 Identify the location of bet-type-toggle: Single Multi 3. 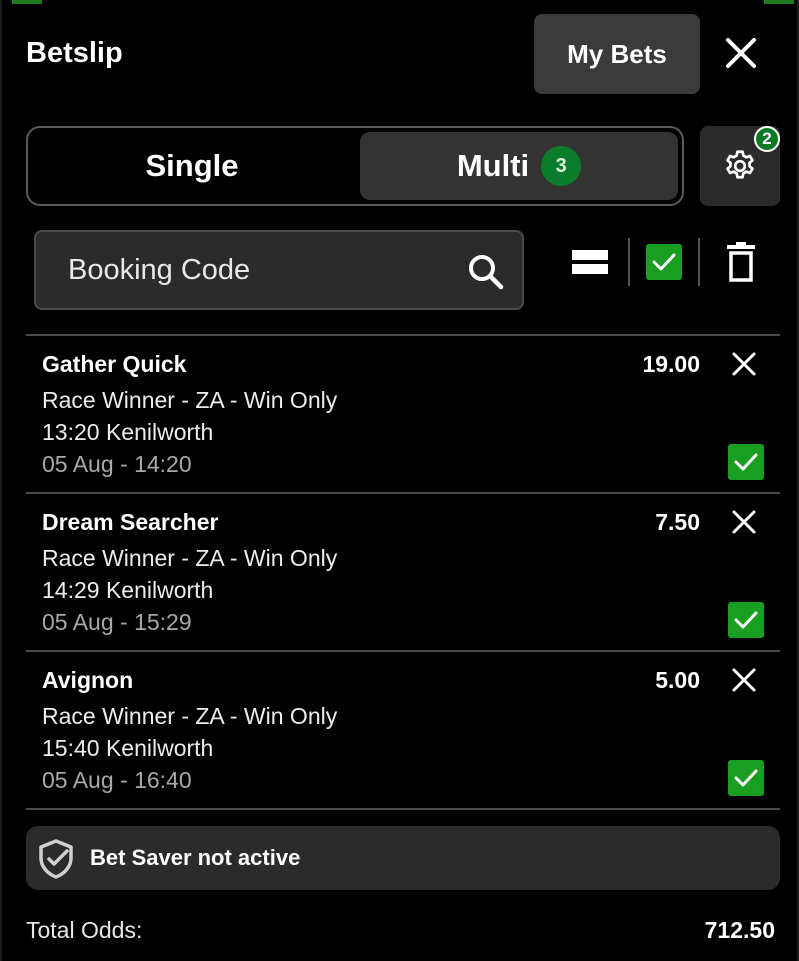
(355, 166).